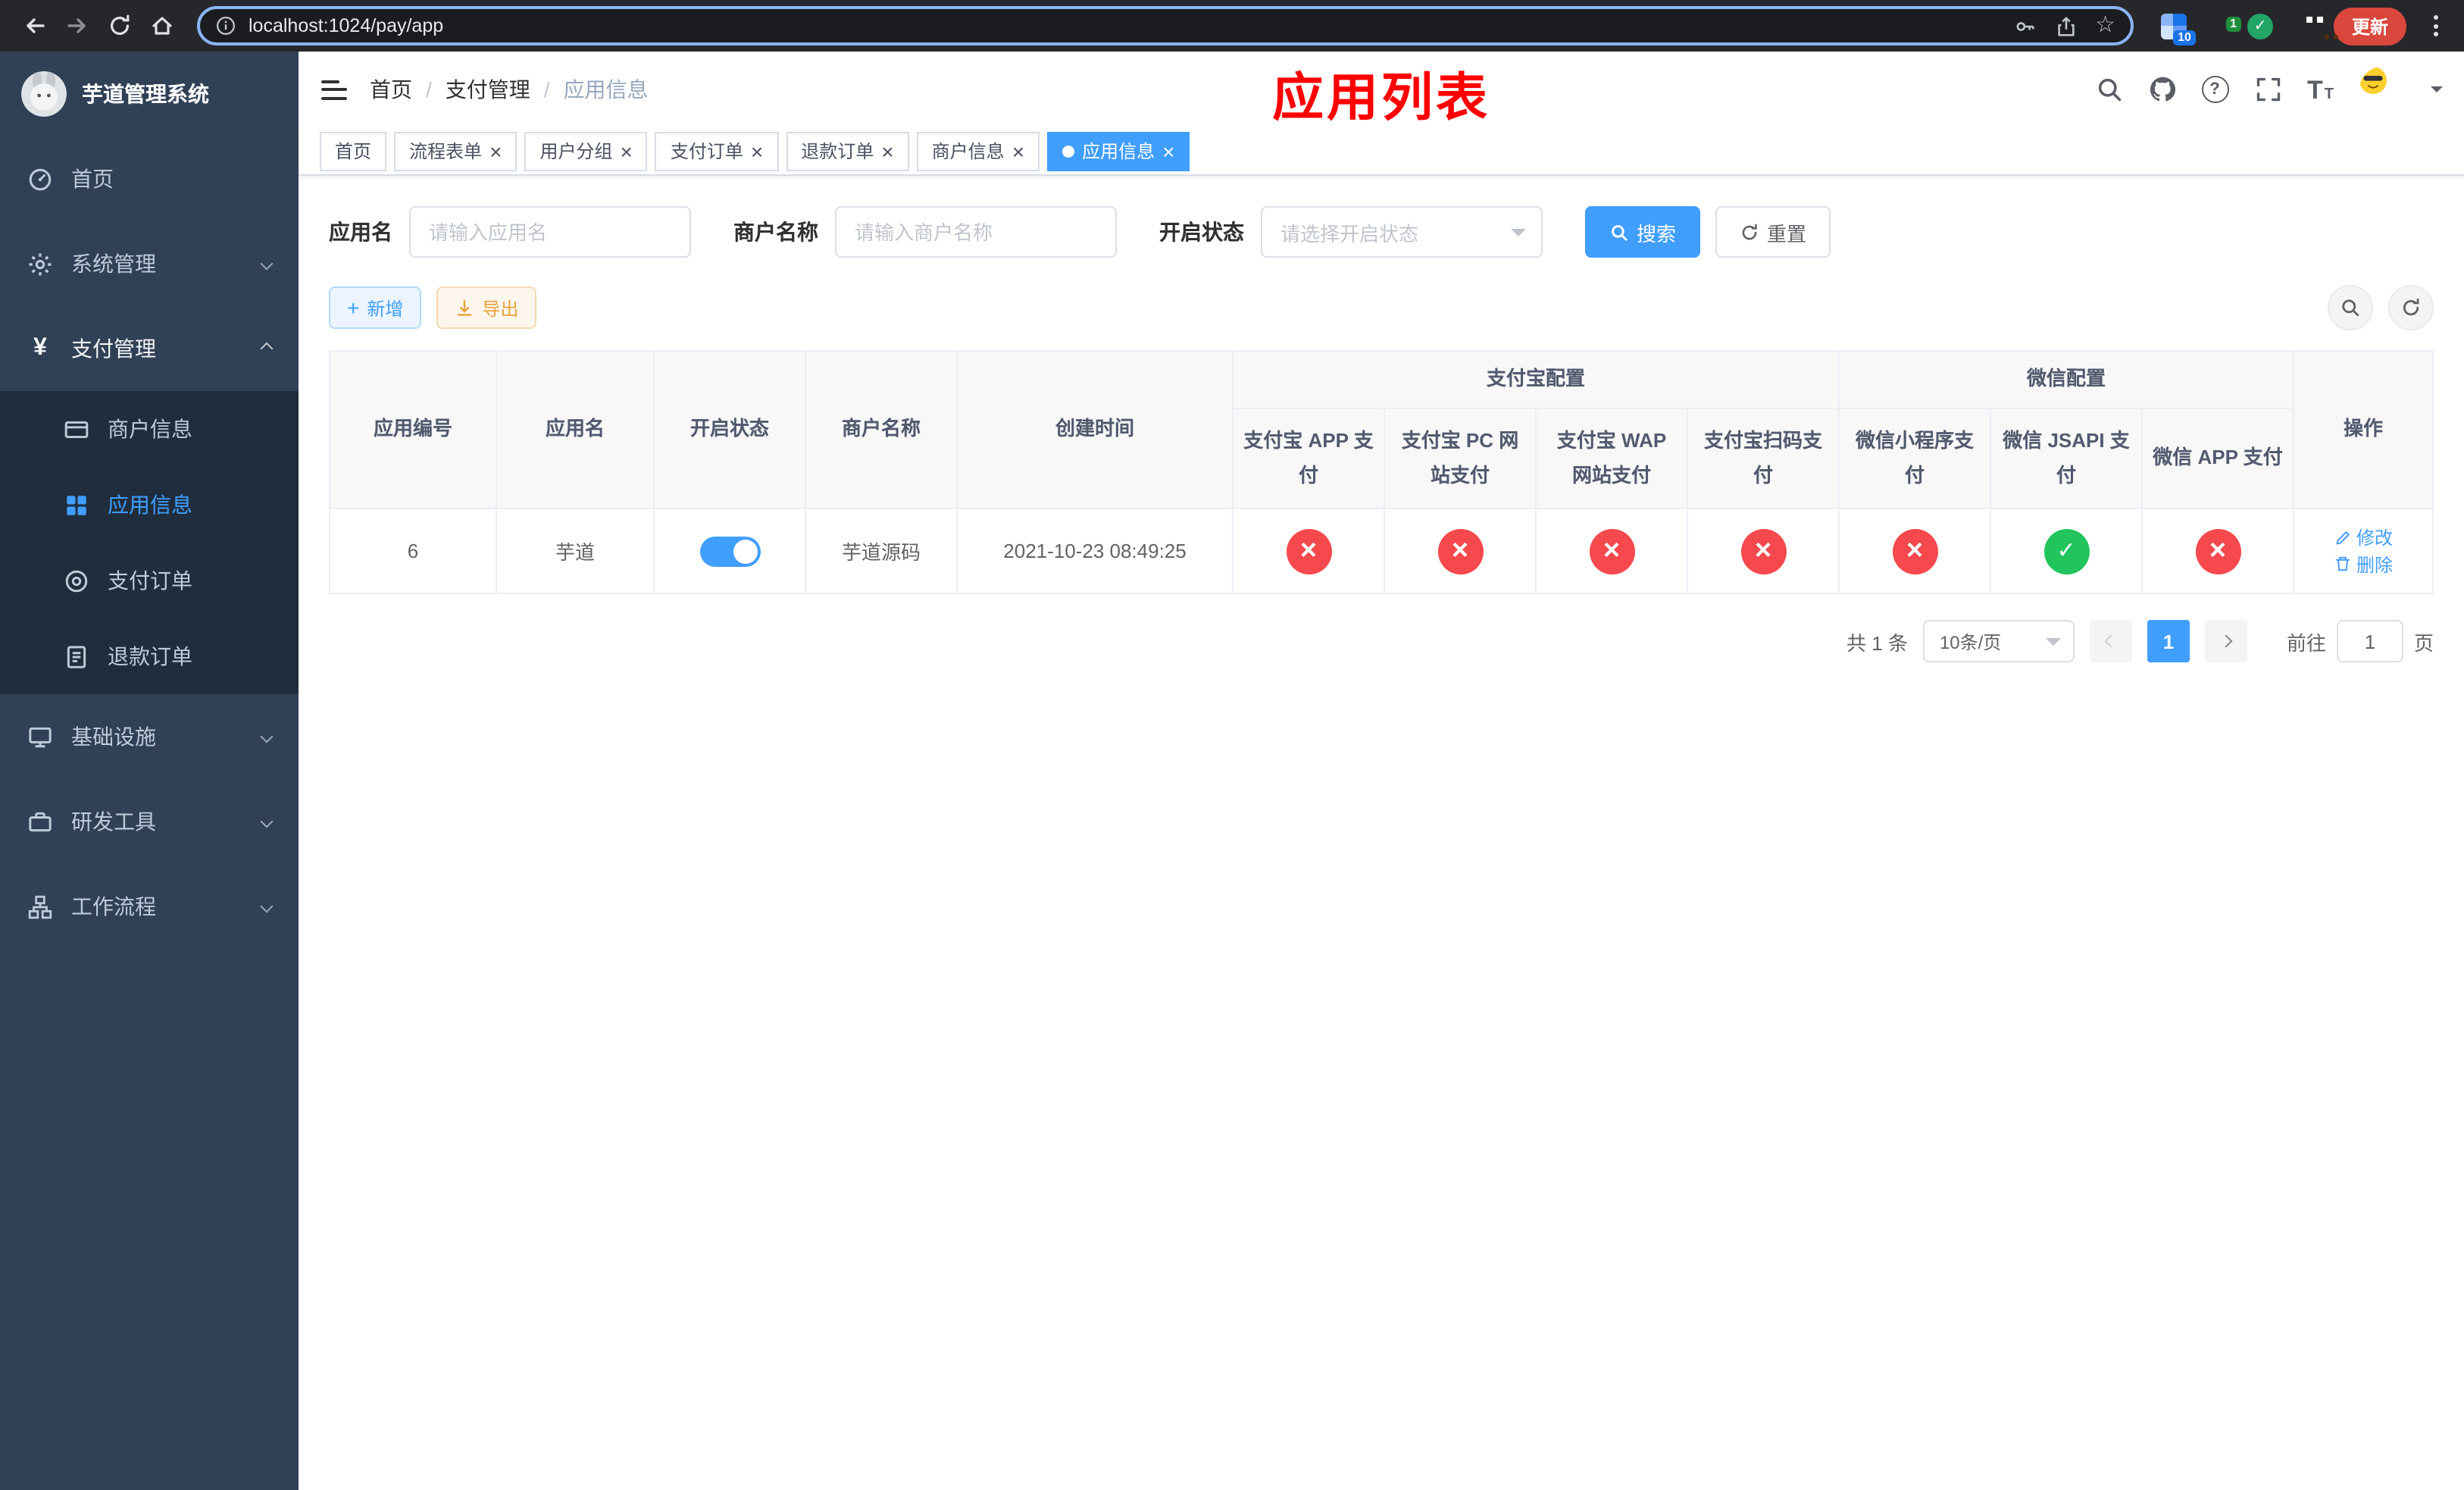 This screenshot has height=1490, width=2464. What do you see at coordinates (149, 94) in the screenshot?
I see `sidebar-logo: 芋道管理系统` at bounding box center [149, 94].